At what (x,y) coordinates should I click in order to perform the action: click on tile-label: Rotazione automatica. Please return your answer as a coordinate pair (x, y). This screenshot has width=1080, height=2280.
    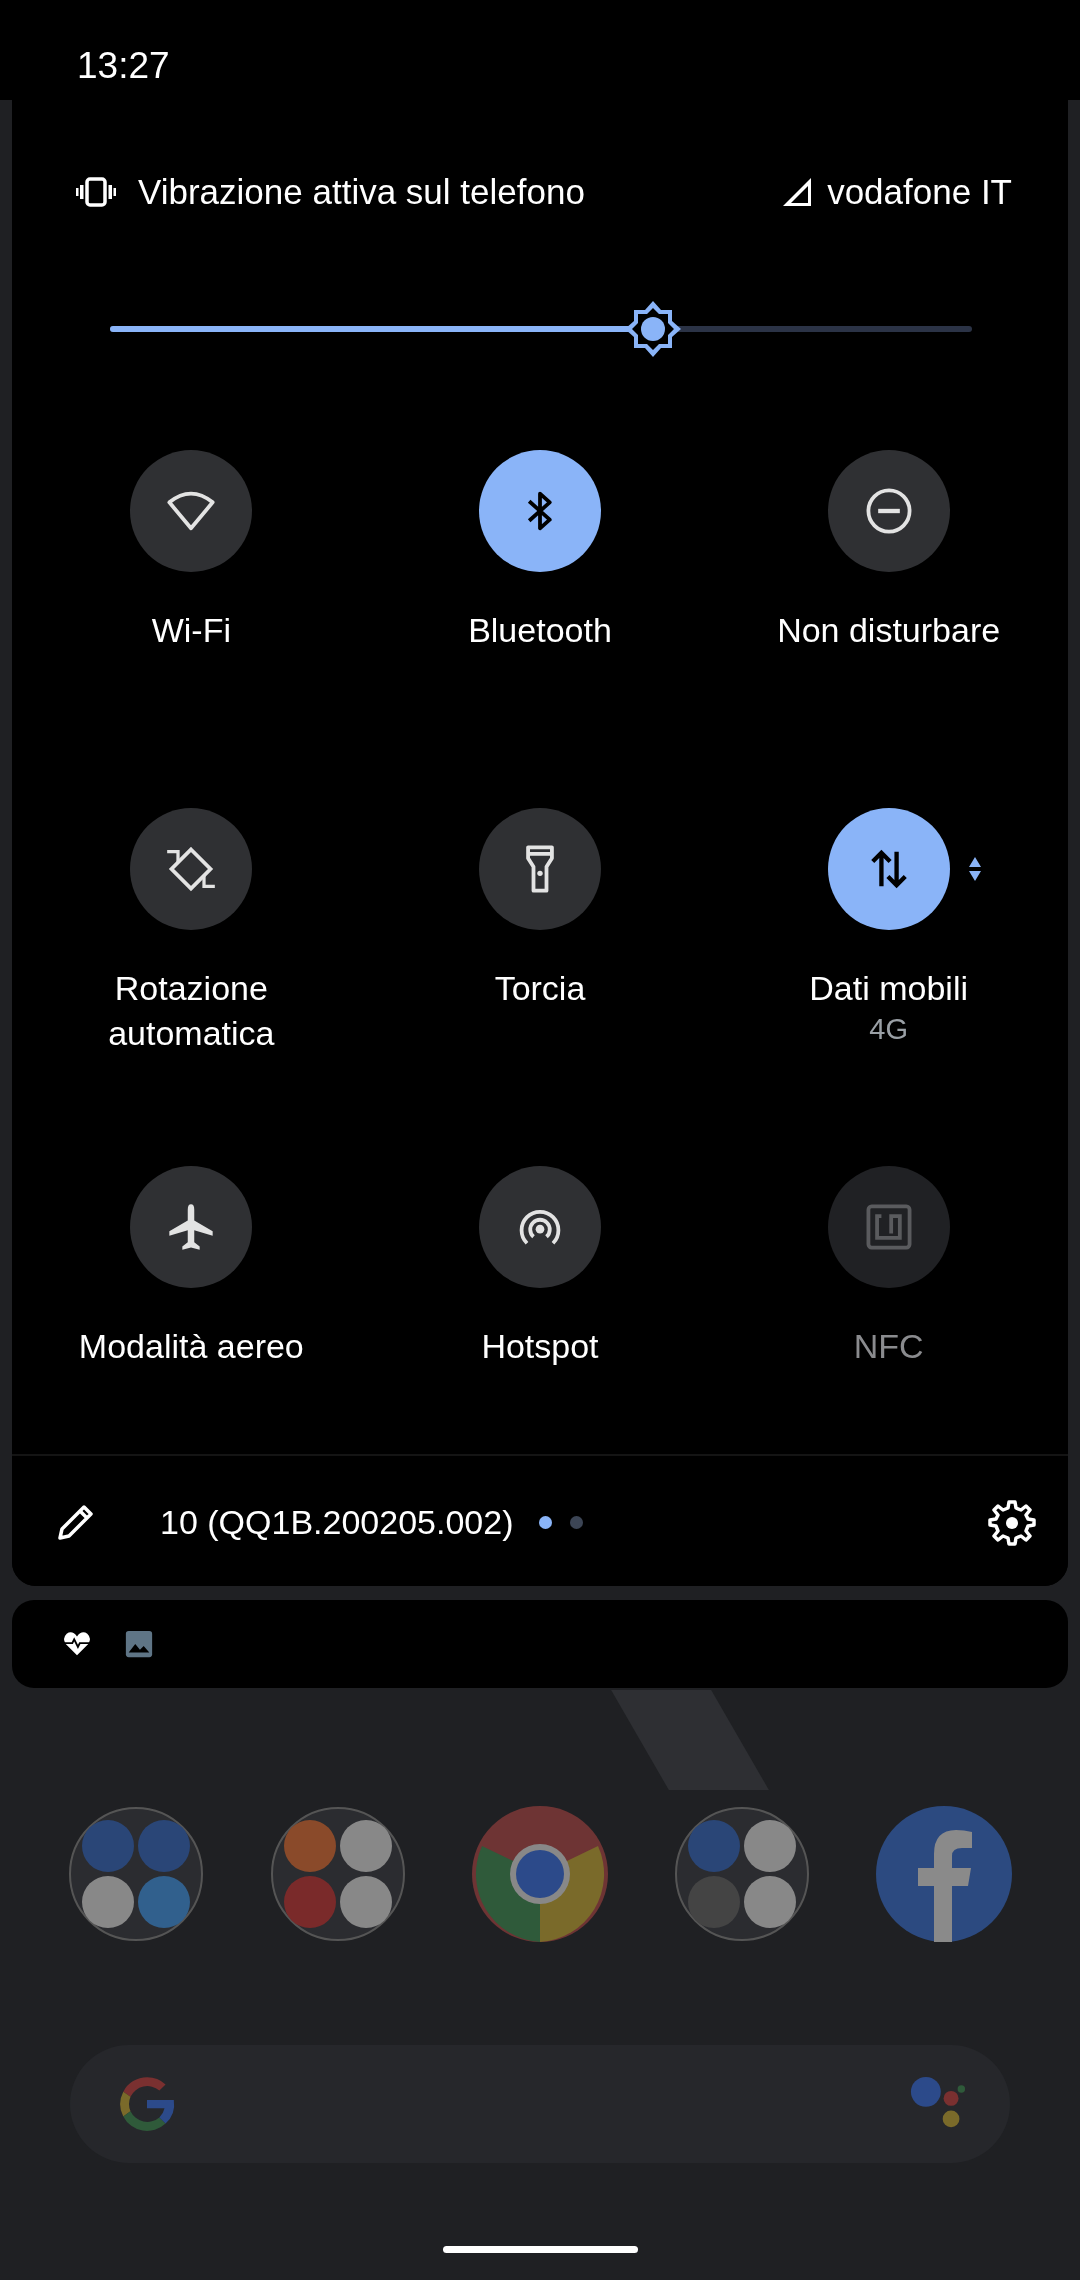
    Looking at the image, I should click on (191, 1011).